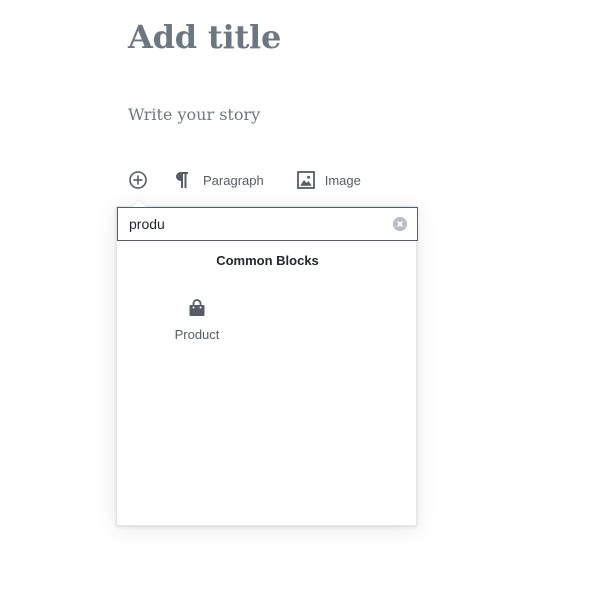  I want to click on block-toolbar: Paragraph Image, so click(243, 180).